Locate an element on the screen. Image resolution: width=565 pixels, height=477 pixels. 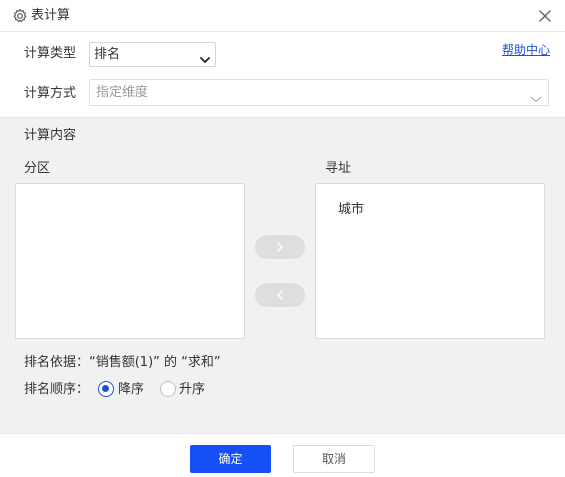
rank-basis-text: 排名依据：“销售额(1)” 的 “求和” is located at coordinates (122, 362).